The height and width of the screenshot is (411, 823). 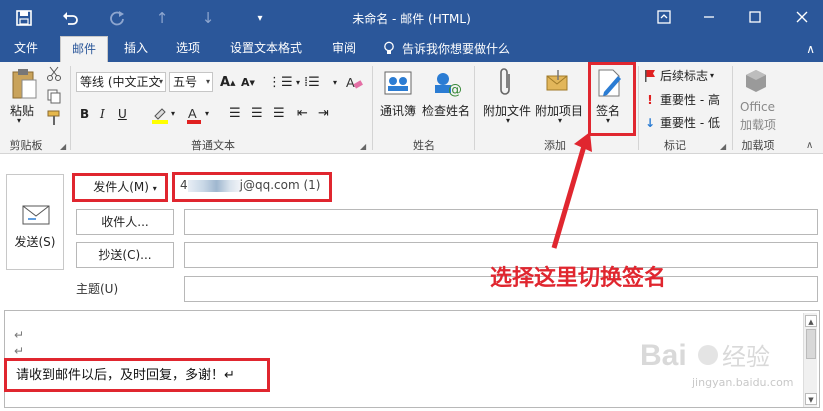 What do you see at coordinates (122, 114) in the screenshot?
I see `underline-icon: U` at bounding box center [122, 114].